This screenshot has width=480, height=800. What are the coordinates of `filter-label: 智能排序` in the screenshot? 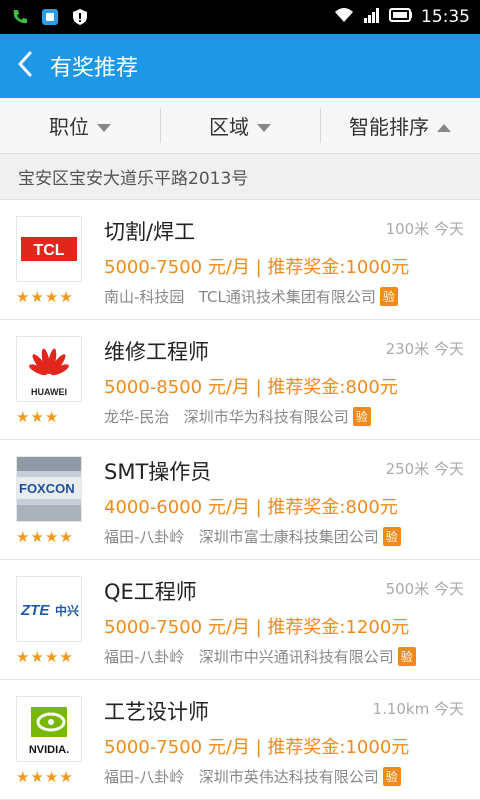 It's located at (389, 127).